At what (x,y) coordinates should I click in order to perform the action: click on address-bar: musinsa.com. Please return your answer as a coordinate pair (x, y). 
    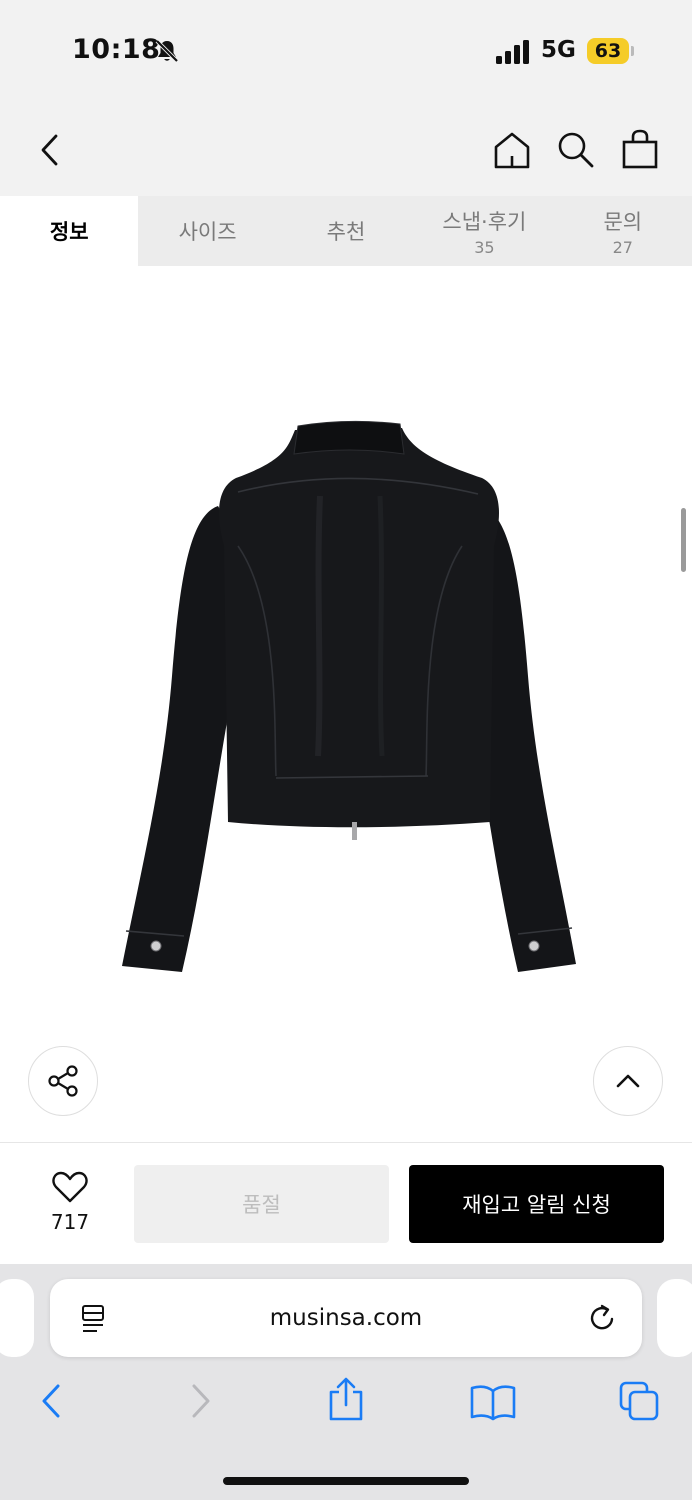
    Looking at the image, I should click on (346, 1318).